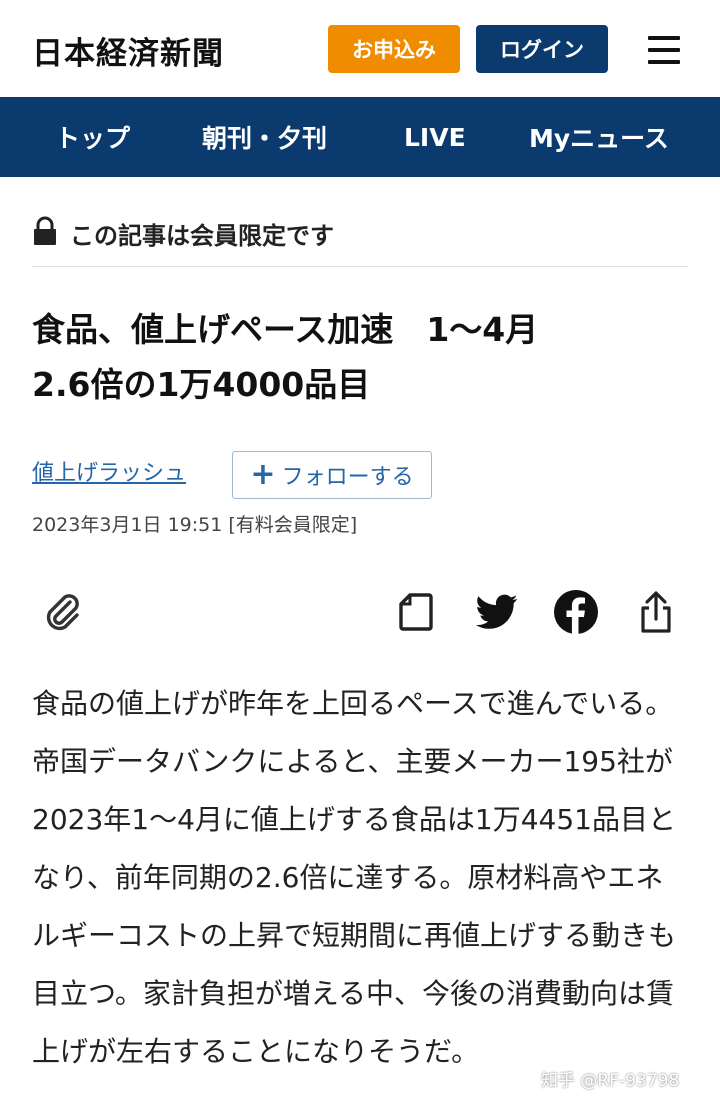 Image resolution: width=720 pixels, height=1111 pixels. What do you see at coordinates (92, 137) in the screenshot?
I see `nav-item-top: トップ` at bounding box center [92, 137].